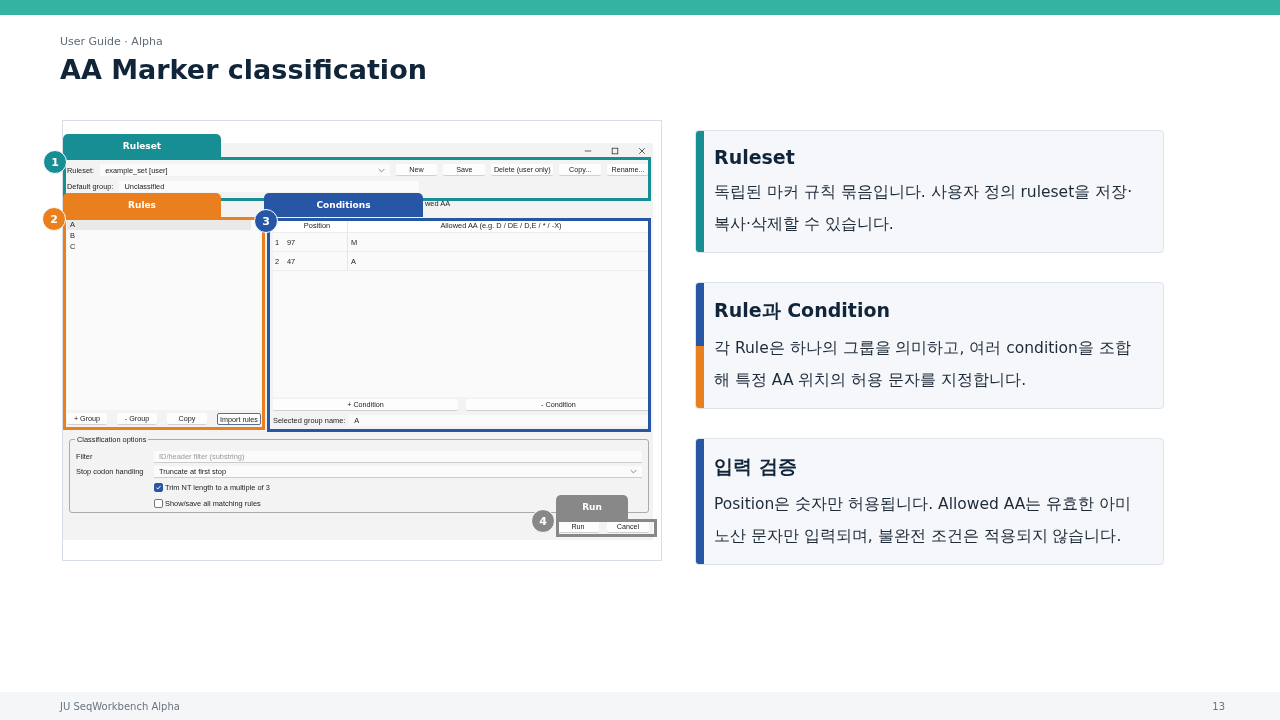 This screenshot has width=1280, height=720. Describe the element at coordinates (756, 466) in the screenshot. I see `card-title: 입력 검증` at that location.